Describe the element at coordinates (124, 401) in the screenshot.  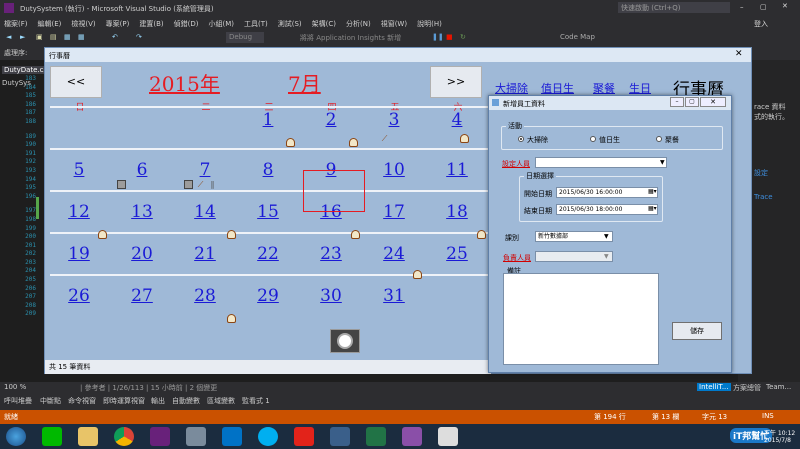
I see `tab-immediate: 即時運算視窗` at that location.